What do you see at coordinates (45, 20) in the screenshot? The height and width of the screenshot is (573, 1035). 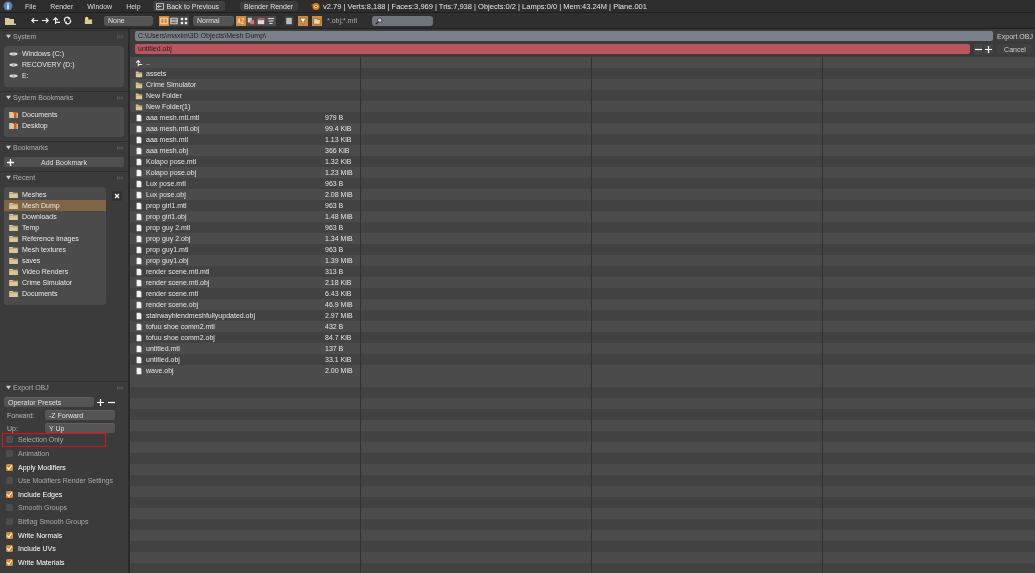 I see `forward-arrow-icon` at bounding box center [45, 20].